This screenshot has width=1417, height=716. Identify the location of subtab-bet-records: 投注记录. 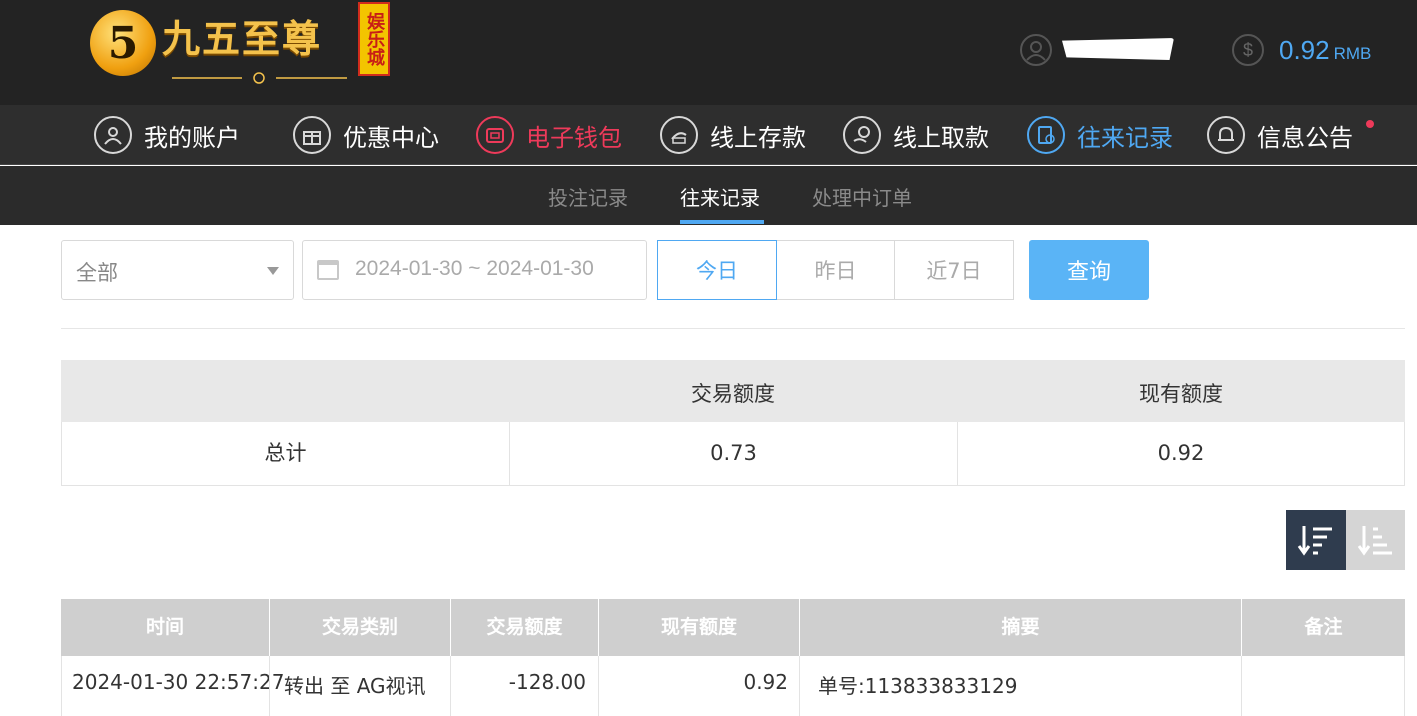
(588, 196).